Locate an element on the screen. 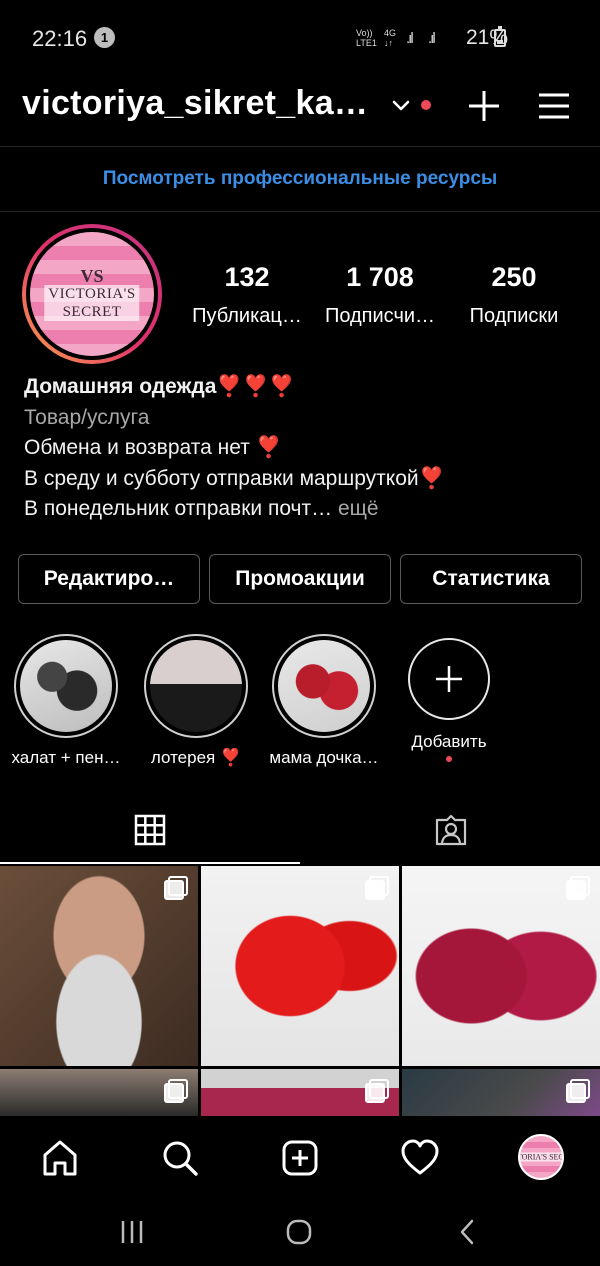  heart-activity-icon is located at coordinates (420, 1158).